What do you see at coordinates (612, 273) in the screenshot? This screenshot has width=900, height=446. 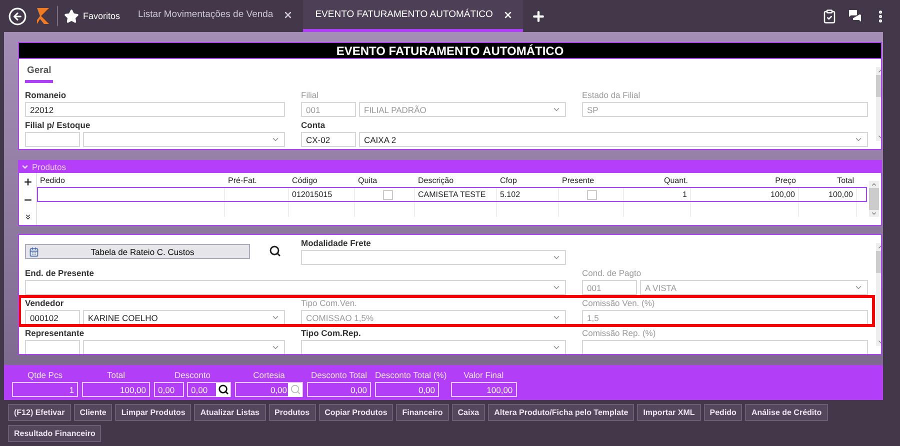 I see `field-label: Cond. de Pagto` at bounding box center [612, 273].